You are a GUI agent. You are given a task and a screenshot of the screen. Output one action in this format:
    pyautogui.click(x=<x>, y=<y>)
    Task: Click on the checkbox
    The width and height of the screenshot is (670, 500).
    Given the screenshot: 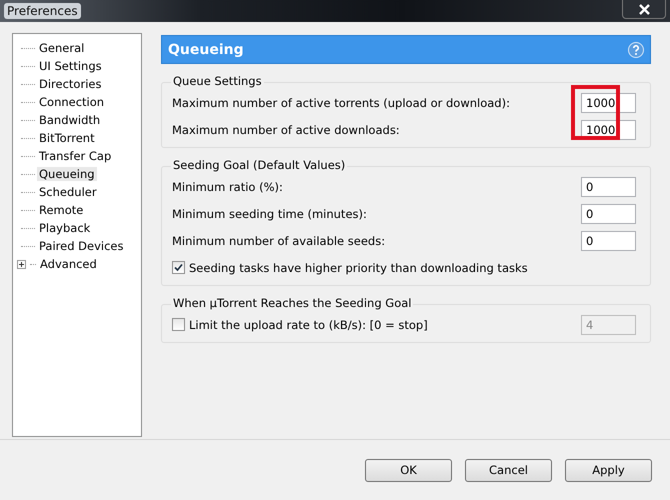 What is the action you would take?
    pyautogui.click(x=178, y=267)
    